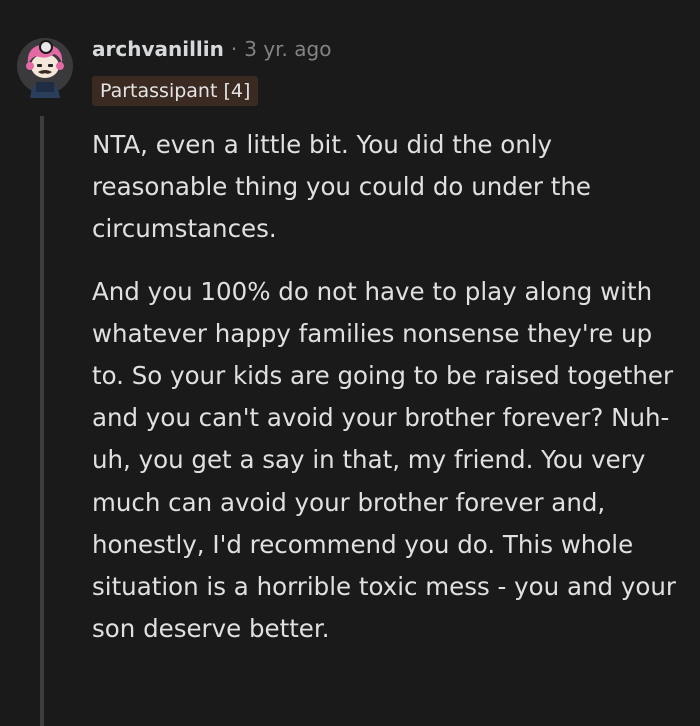  Describe the element at coordinates (175, 91) in the screenshot. I see `user-flair: Partassipant [4]` at that location.